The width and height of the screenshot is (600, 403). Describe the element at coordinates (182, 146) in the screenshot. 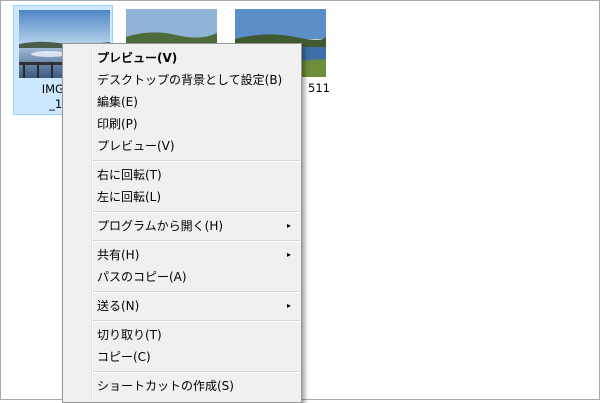

I see `menu-item-preview: プレビュー(V)` at that location.